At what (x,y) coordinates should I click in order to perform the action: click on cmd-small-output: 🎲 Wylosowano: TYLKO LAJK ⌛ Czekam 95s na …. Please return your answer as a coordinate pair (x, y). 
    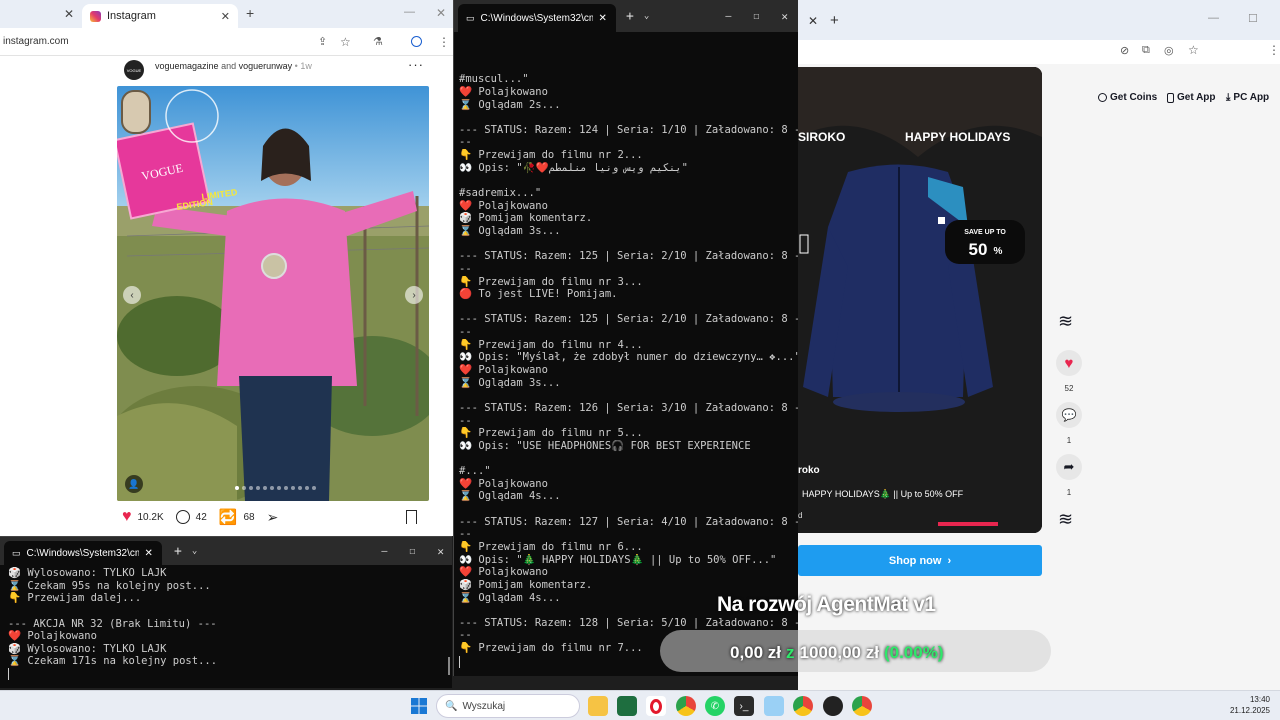
    Looking at the image, I should click on (226, 626).